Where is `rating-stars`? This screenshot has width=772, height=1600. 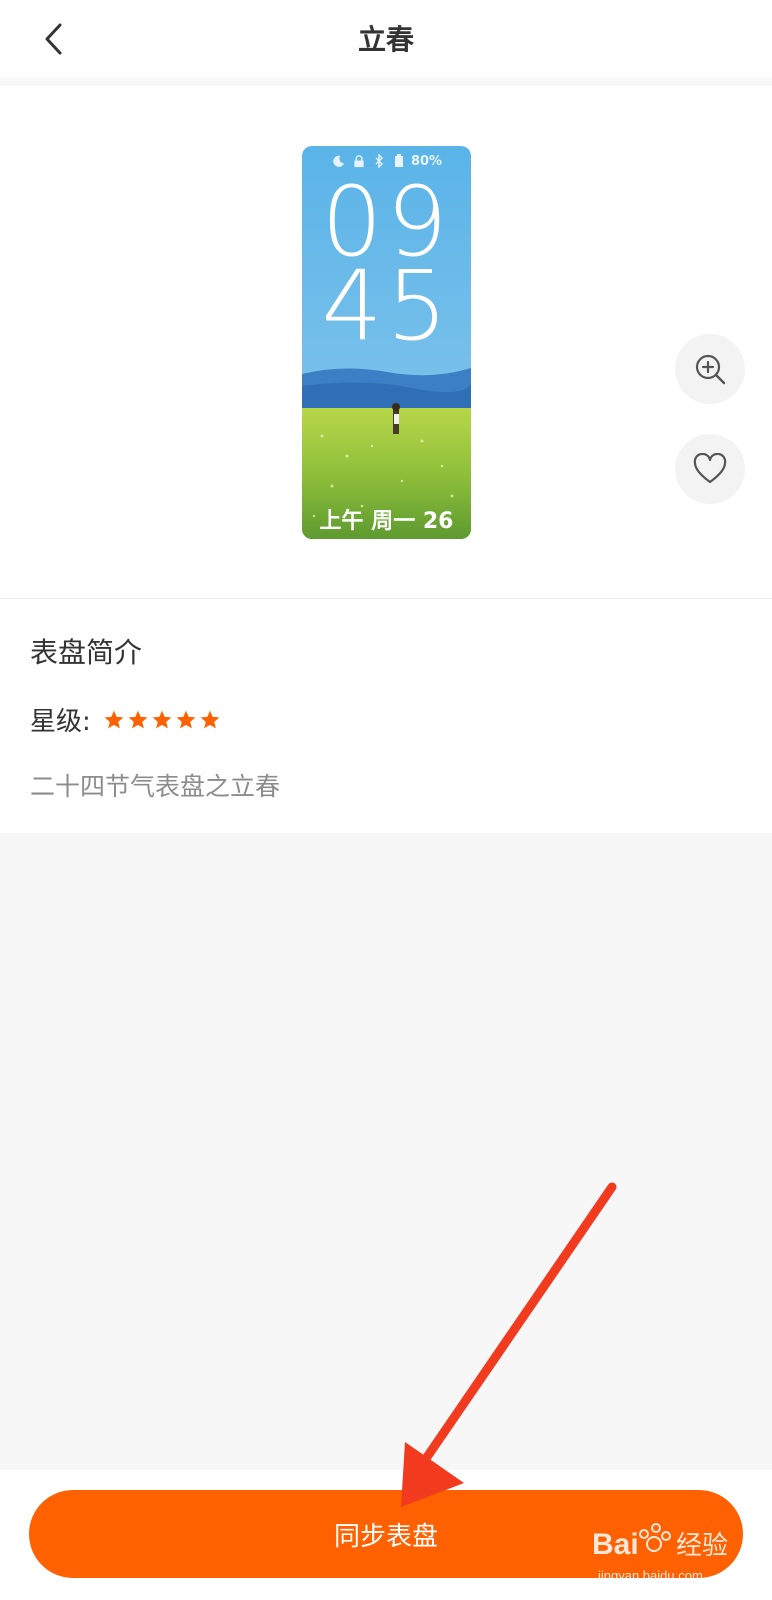 rating-stars is located at coordinates (162, 720).